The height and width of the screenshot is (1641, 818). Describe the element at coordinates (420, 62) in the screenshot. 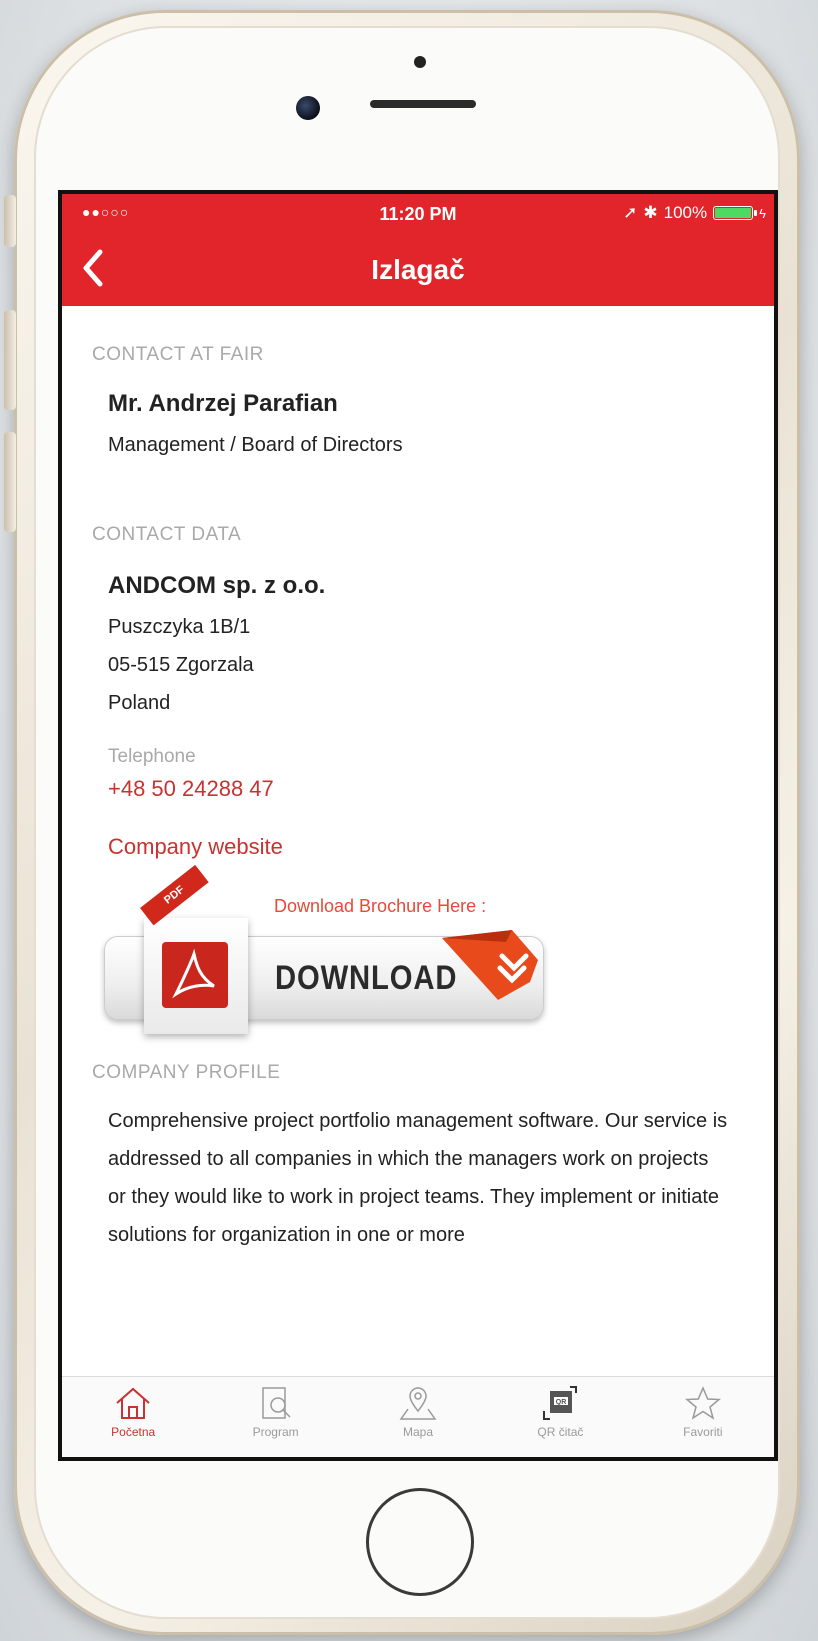

I see `proximity-sensor` at that location.